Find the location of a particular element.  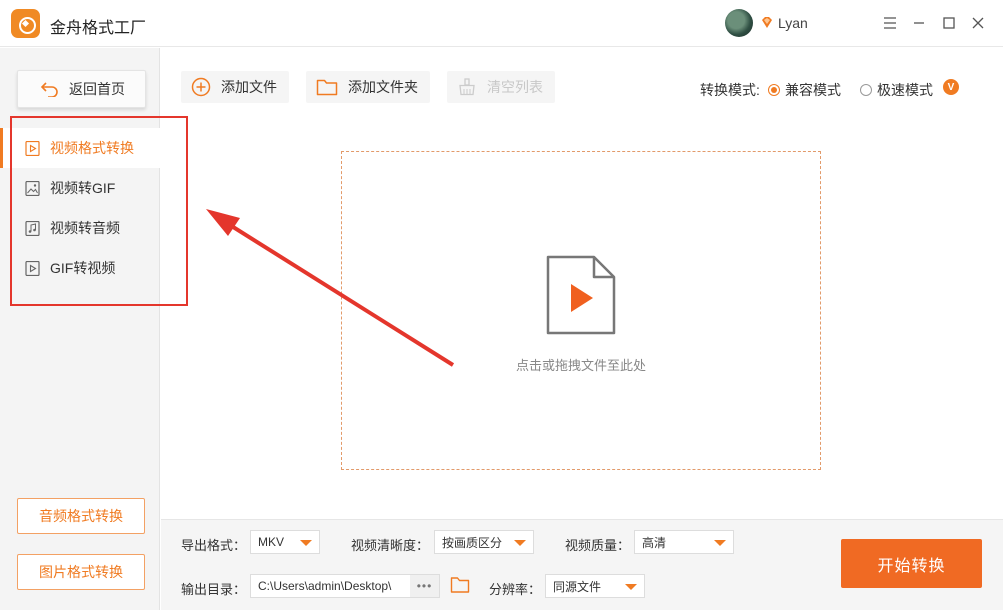

audio-format-convert-button: 音频格式转换 is located at coordinates (81, 516).